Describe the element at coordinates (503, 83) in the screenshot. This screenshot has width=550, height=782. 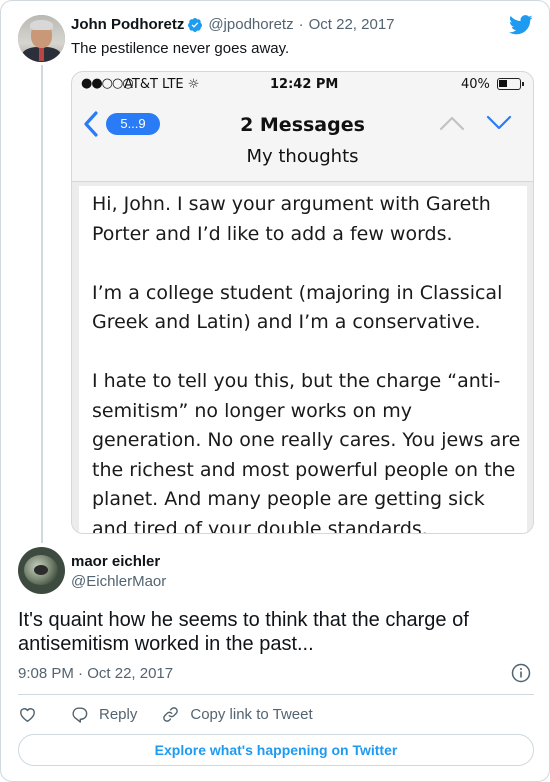
I see `battery-fill` at that location.